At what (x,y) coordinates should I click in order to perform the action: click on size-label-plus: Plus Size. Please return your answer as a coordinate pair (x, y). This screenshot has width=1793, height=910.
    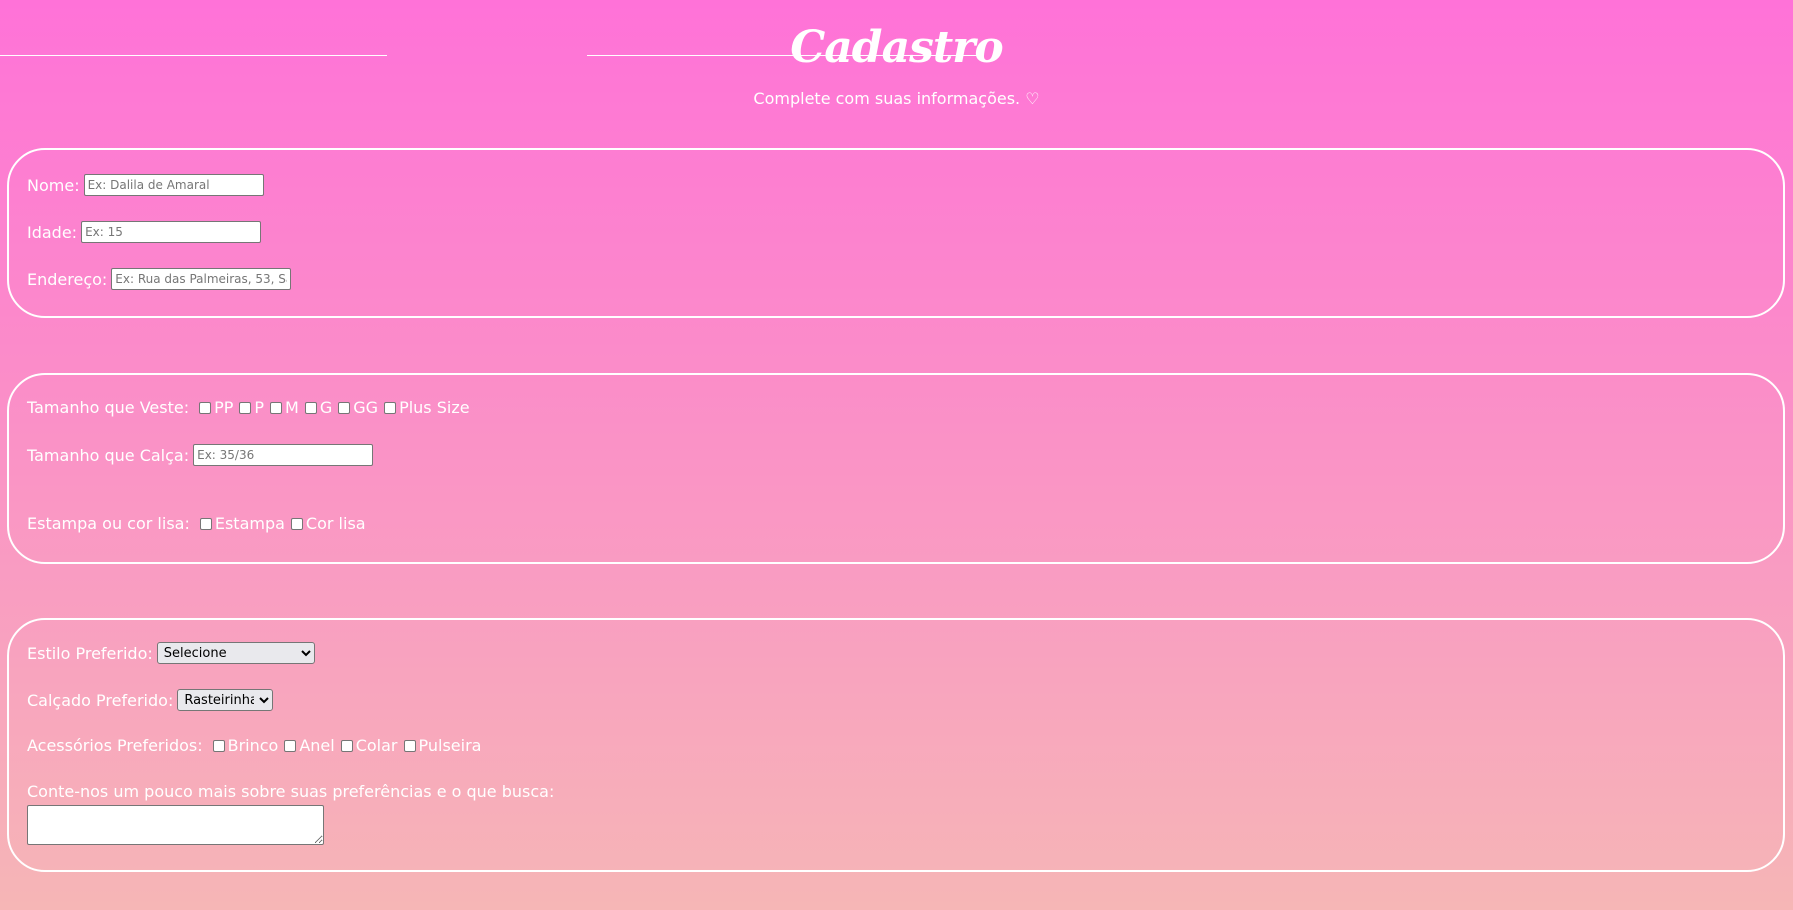
    Looking at the image, I should click on (434, 407).